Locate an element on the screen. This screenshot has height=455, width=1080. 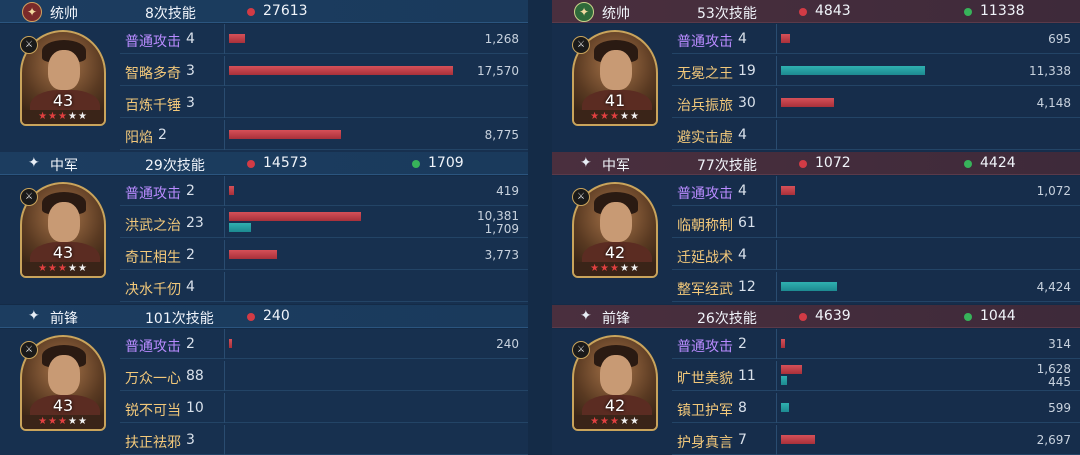
skill-row: 避实击虚 4 is located at coordinates (876, 135).